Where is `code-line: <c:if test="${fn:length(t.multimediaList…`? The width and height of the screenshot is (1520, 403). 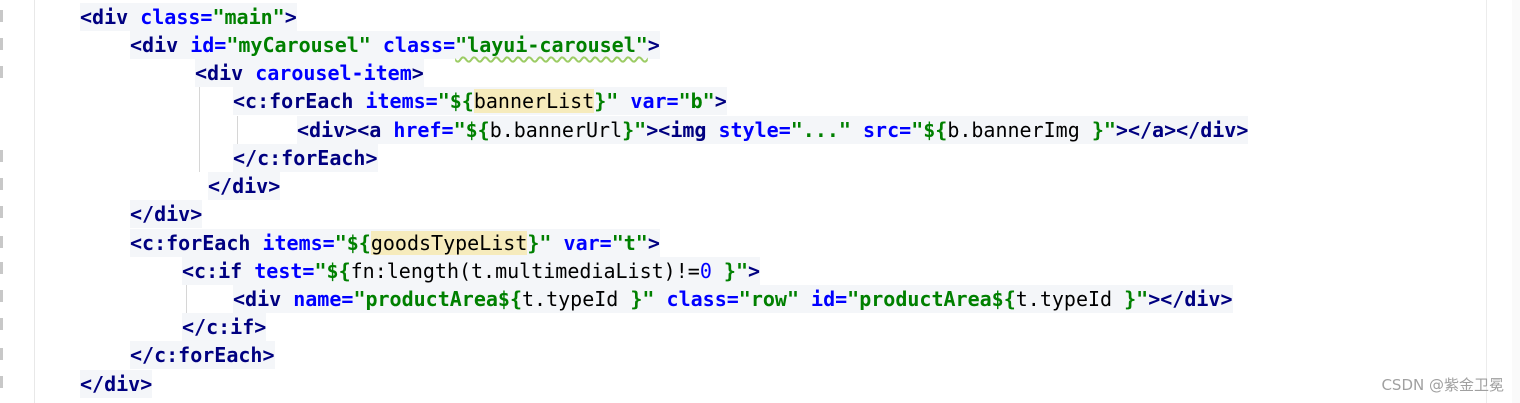 code-line: <c:if test="${fn:length(t.multimediaList… is located at coordinates (471, 271).